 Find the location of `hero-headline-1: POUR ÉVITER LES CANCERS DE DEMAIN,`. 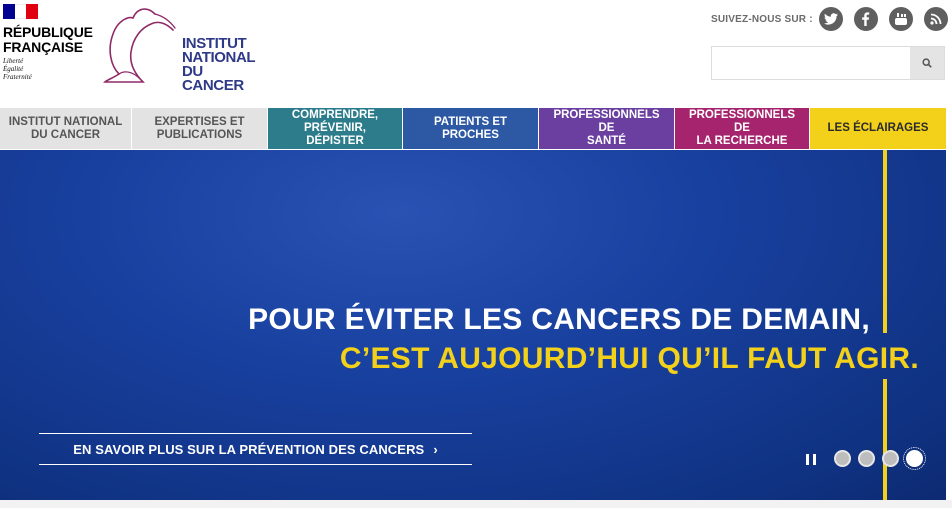

hero-headline-1: POUR ÉVITER LES CANCERS DE DEMAIN, is located at coordinates (559, 319).